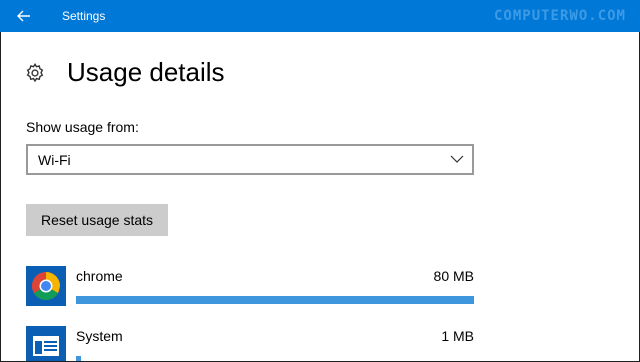  I want to click on window-title: Settings, so click(84, 16).